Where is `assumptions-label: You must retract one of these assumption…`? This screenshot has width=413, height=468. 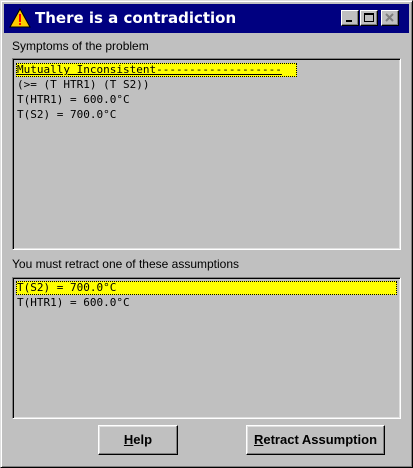
assumptions-label: You must retract one of these assumption… is located at coordinates (126, 264).